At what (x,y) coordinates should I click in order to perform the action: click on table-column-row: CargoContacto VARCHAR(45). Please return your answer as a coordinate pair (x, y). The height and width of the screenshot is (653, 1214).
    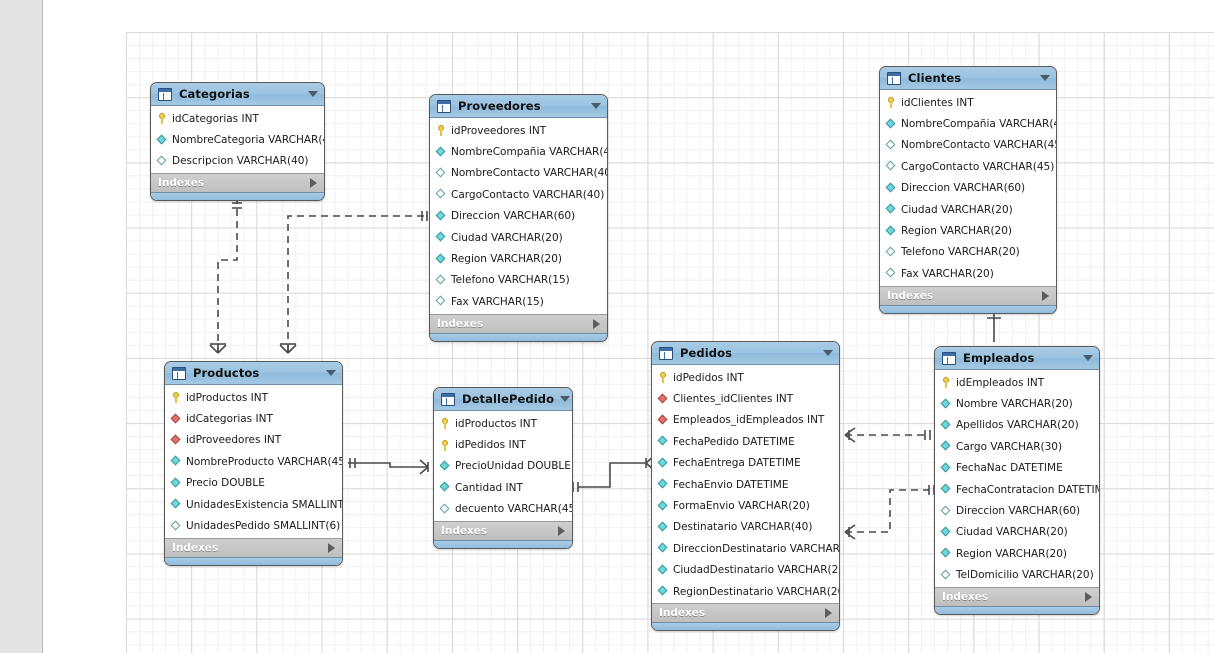
    Looking at the image, I should click on (968, 166).